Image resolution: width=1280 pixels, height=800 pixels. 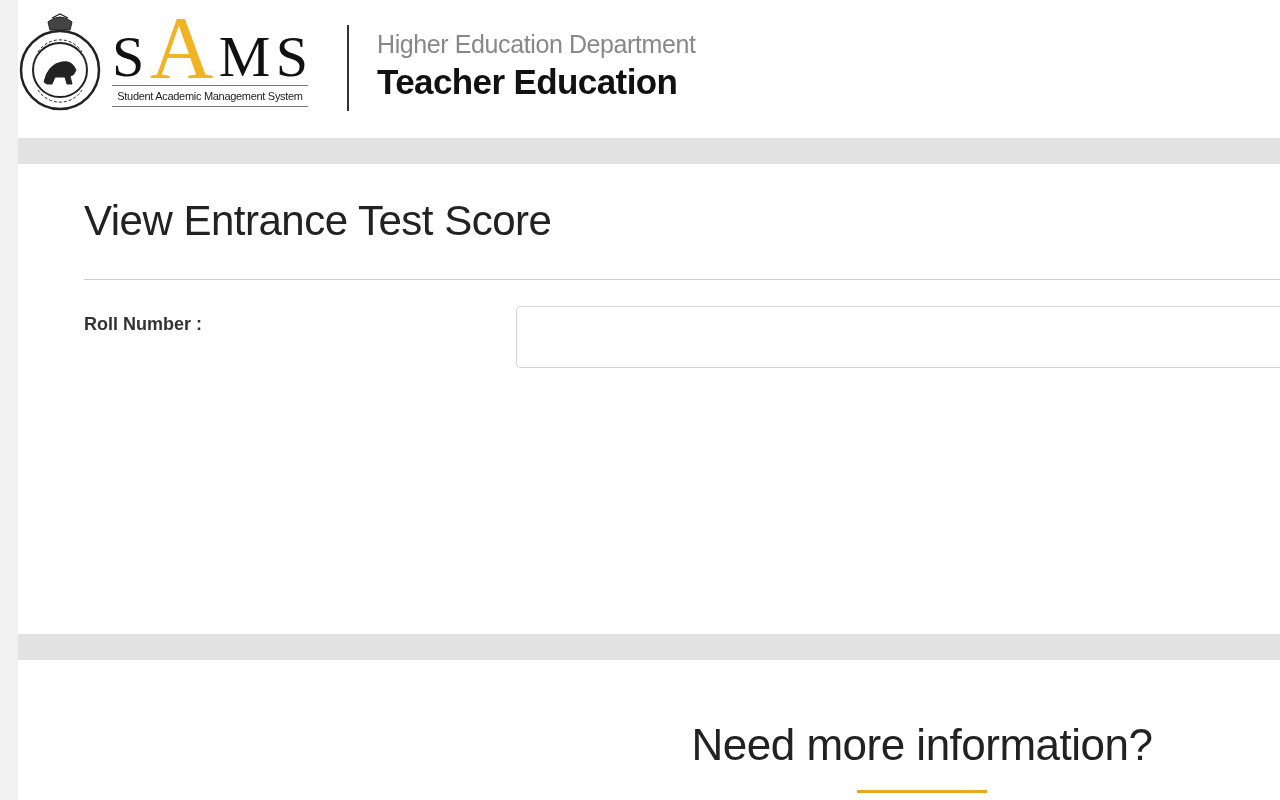 I want to click on logo-tagline: Student Academic Management System, so click(x=210, y=96).